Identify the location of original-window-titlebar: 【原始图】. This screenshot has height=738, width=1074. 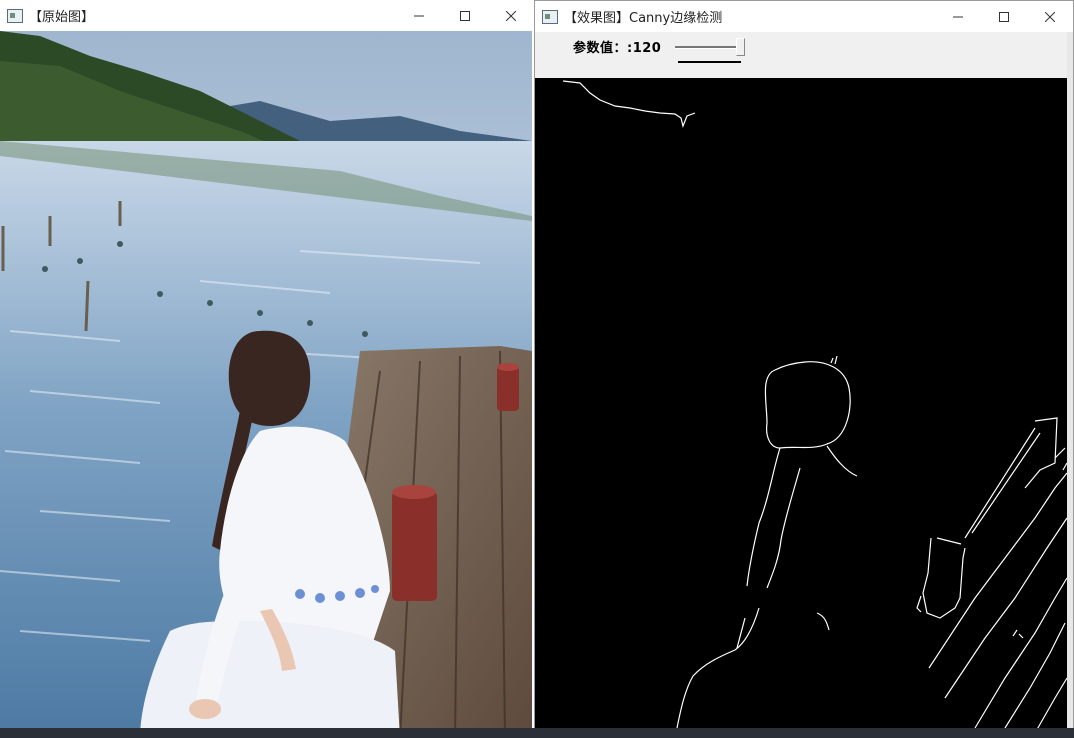
(267, 15).